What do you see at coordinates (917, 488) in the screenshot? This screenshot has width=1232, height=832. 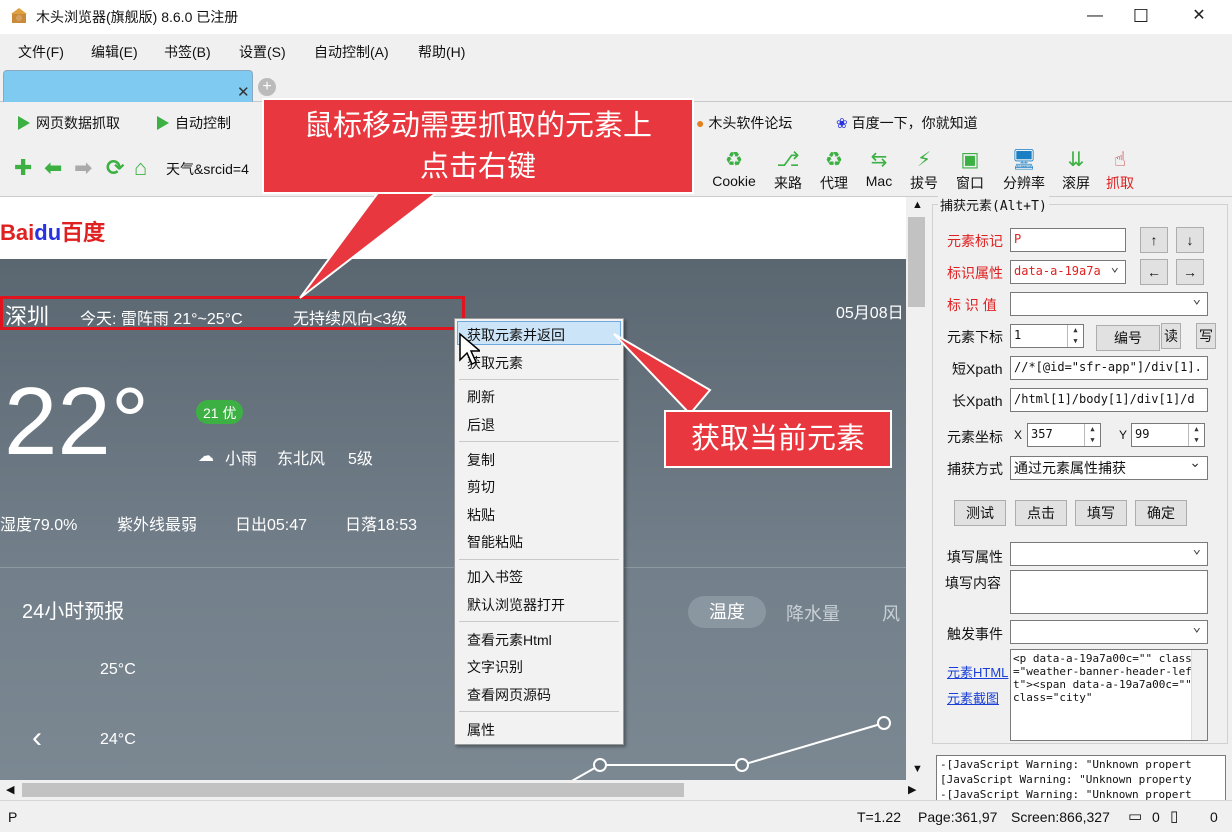 I see `vertical-scrollbar: ▲ ▼` at bounding box center [917, 488].